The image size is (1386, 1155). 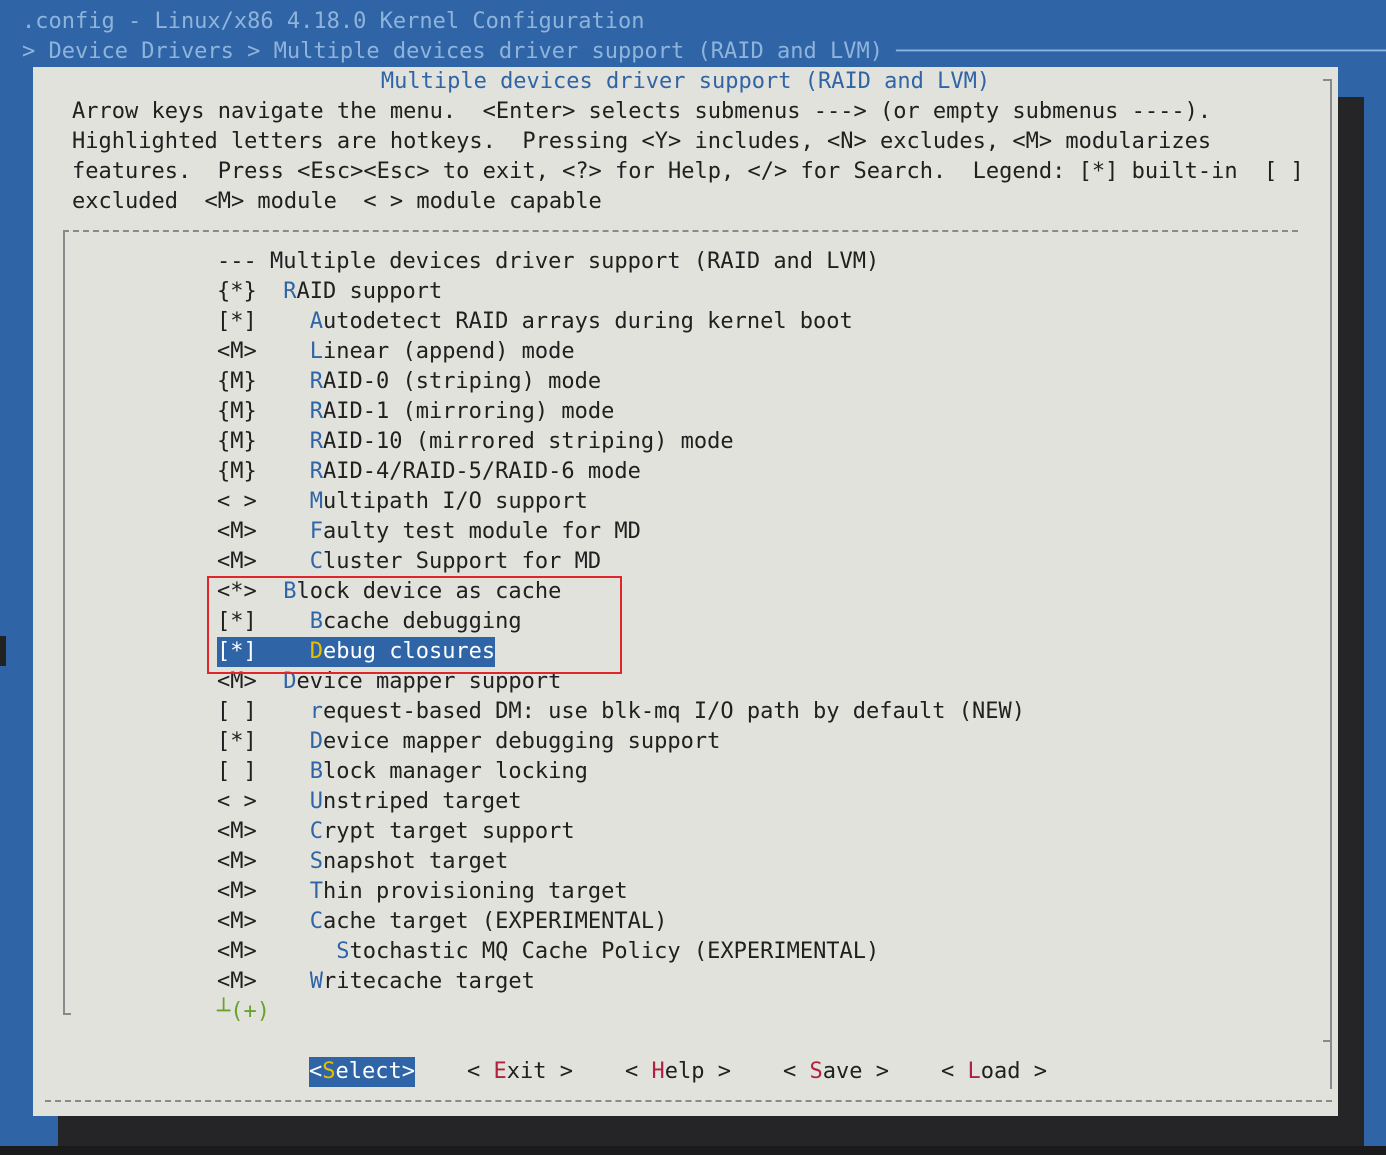 I want to click on scroll-more-indicator: ┴(+), so click(x=243, y=1012).